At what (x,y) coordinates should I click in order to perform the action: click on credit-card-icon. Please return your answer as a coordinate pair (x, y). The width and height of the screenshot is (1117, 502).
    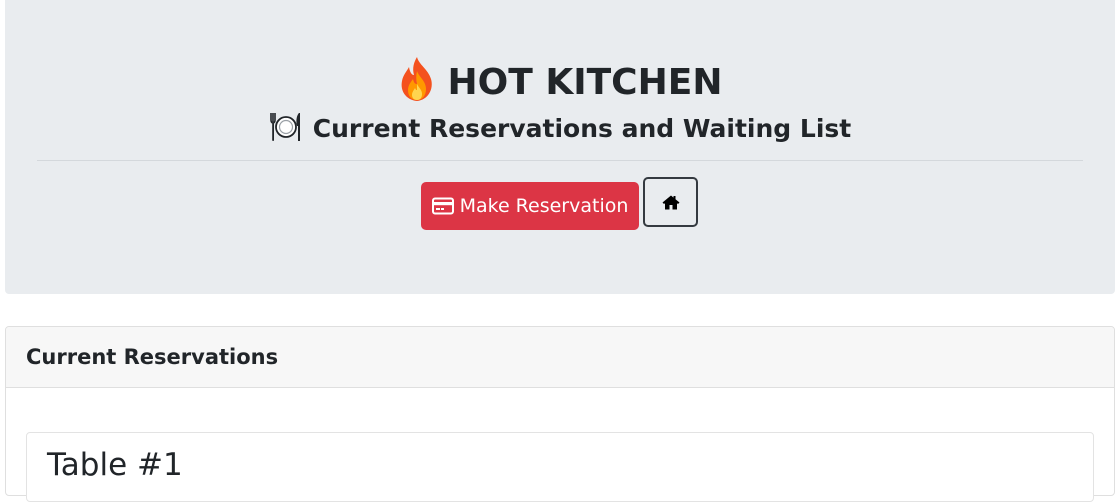
    Looking at the image, I should click on (442, 206).